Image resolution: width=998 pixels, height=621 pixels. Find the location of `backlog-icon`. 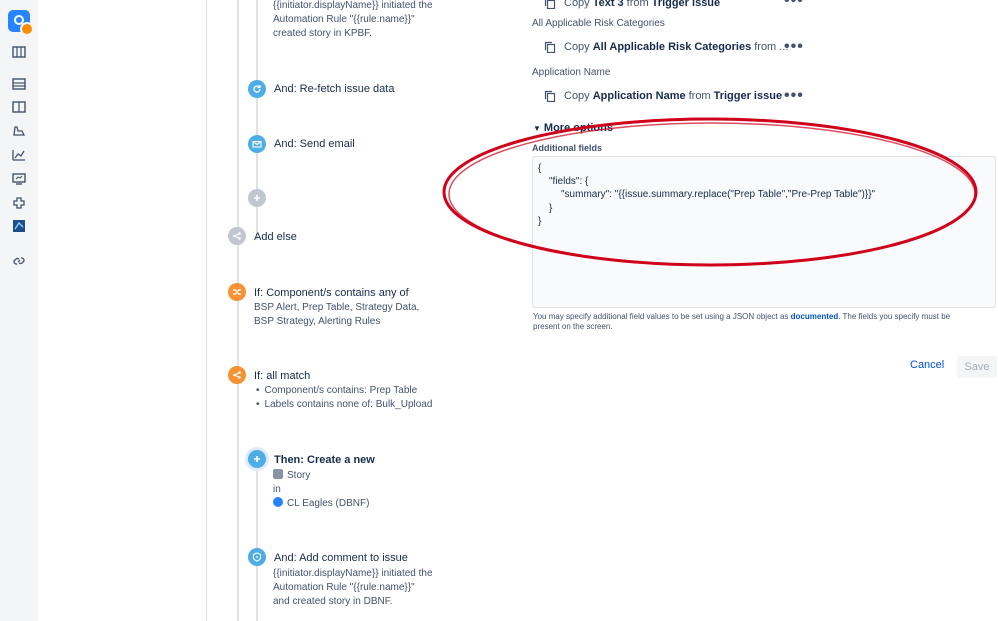

backlog-icon is located at coordinates (19, 84).